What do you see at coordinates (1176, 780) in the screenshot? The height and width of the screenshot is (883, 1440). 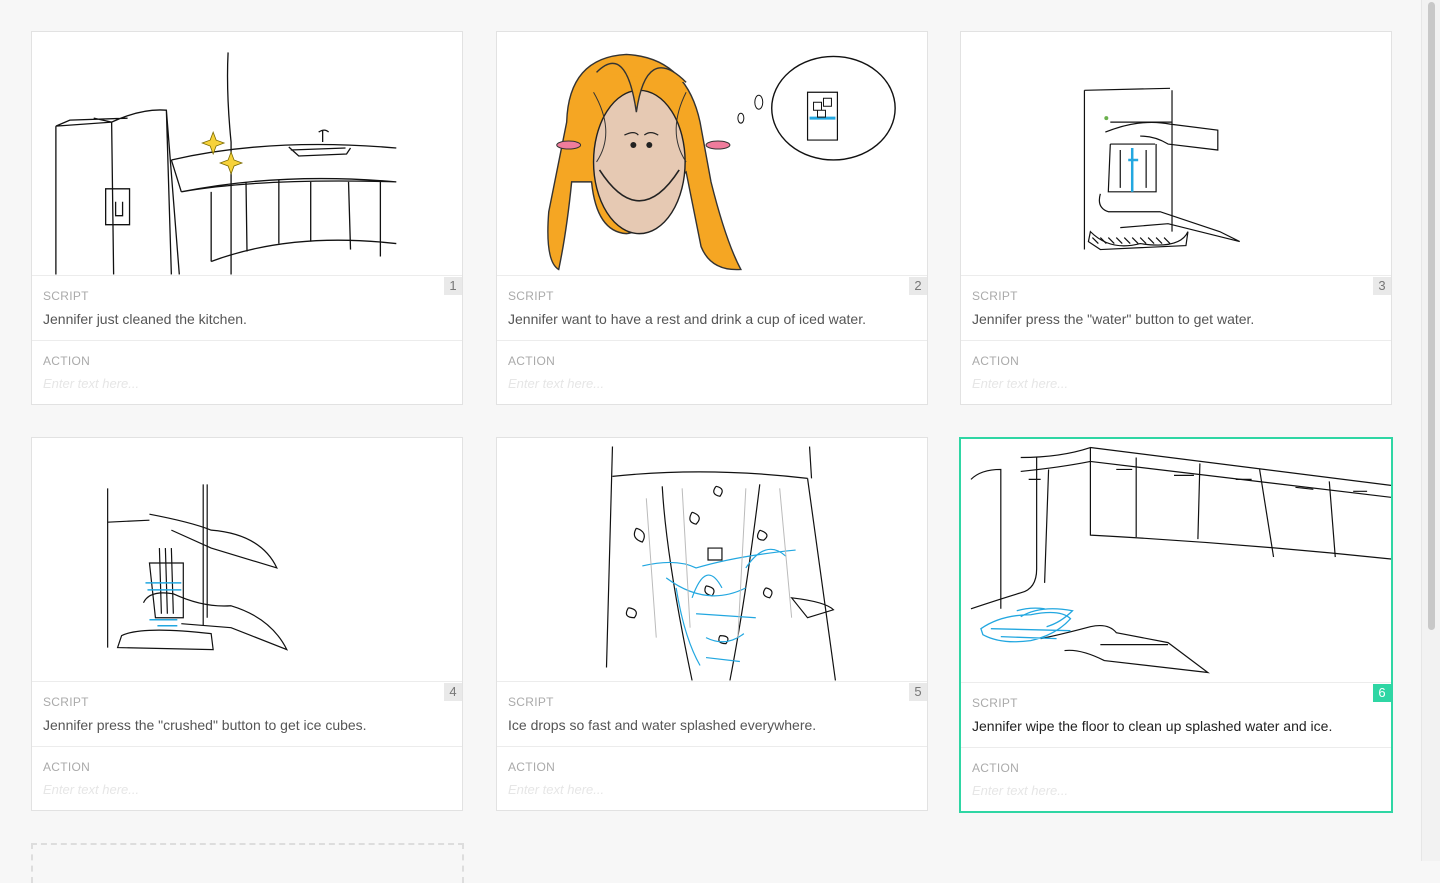 I see `action-section-6: ACTION` at bounding box center [1176, 780].